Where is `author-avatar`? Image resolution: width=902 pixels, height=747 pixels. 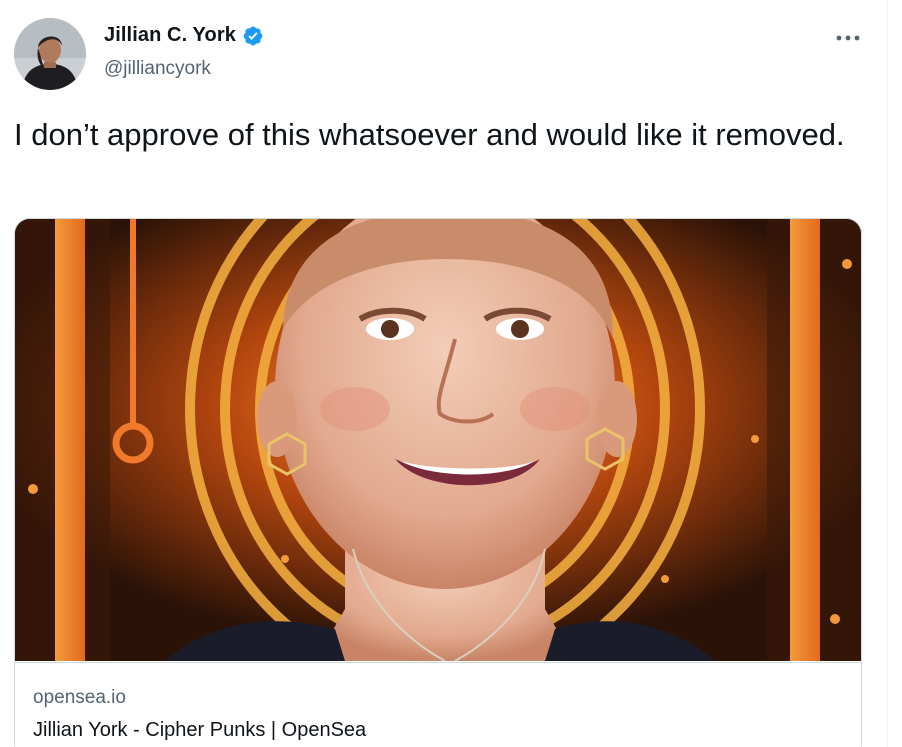
author-avatar is located at coordinates (50, 54).